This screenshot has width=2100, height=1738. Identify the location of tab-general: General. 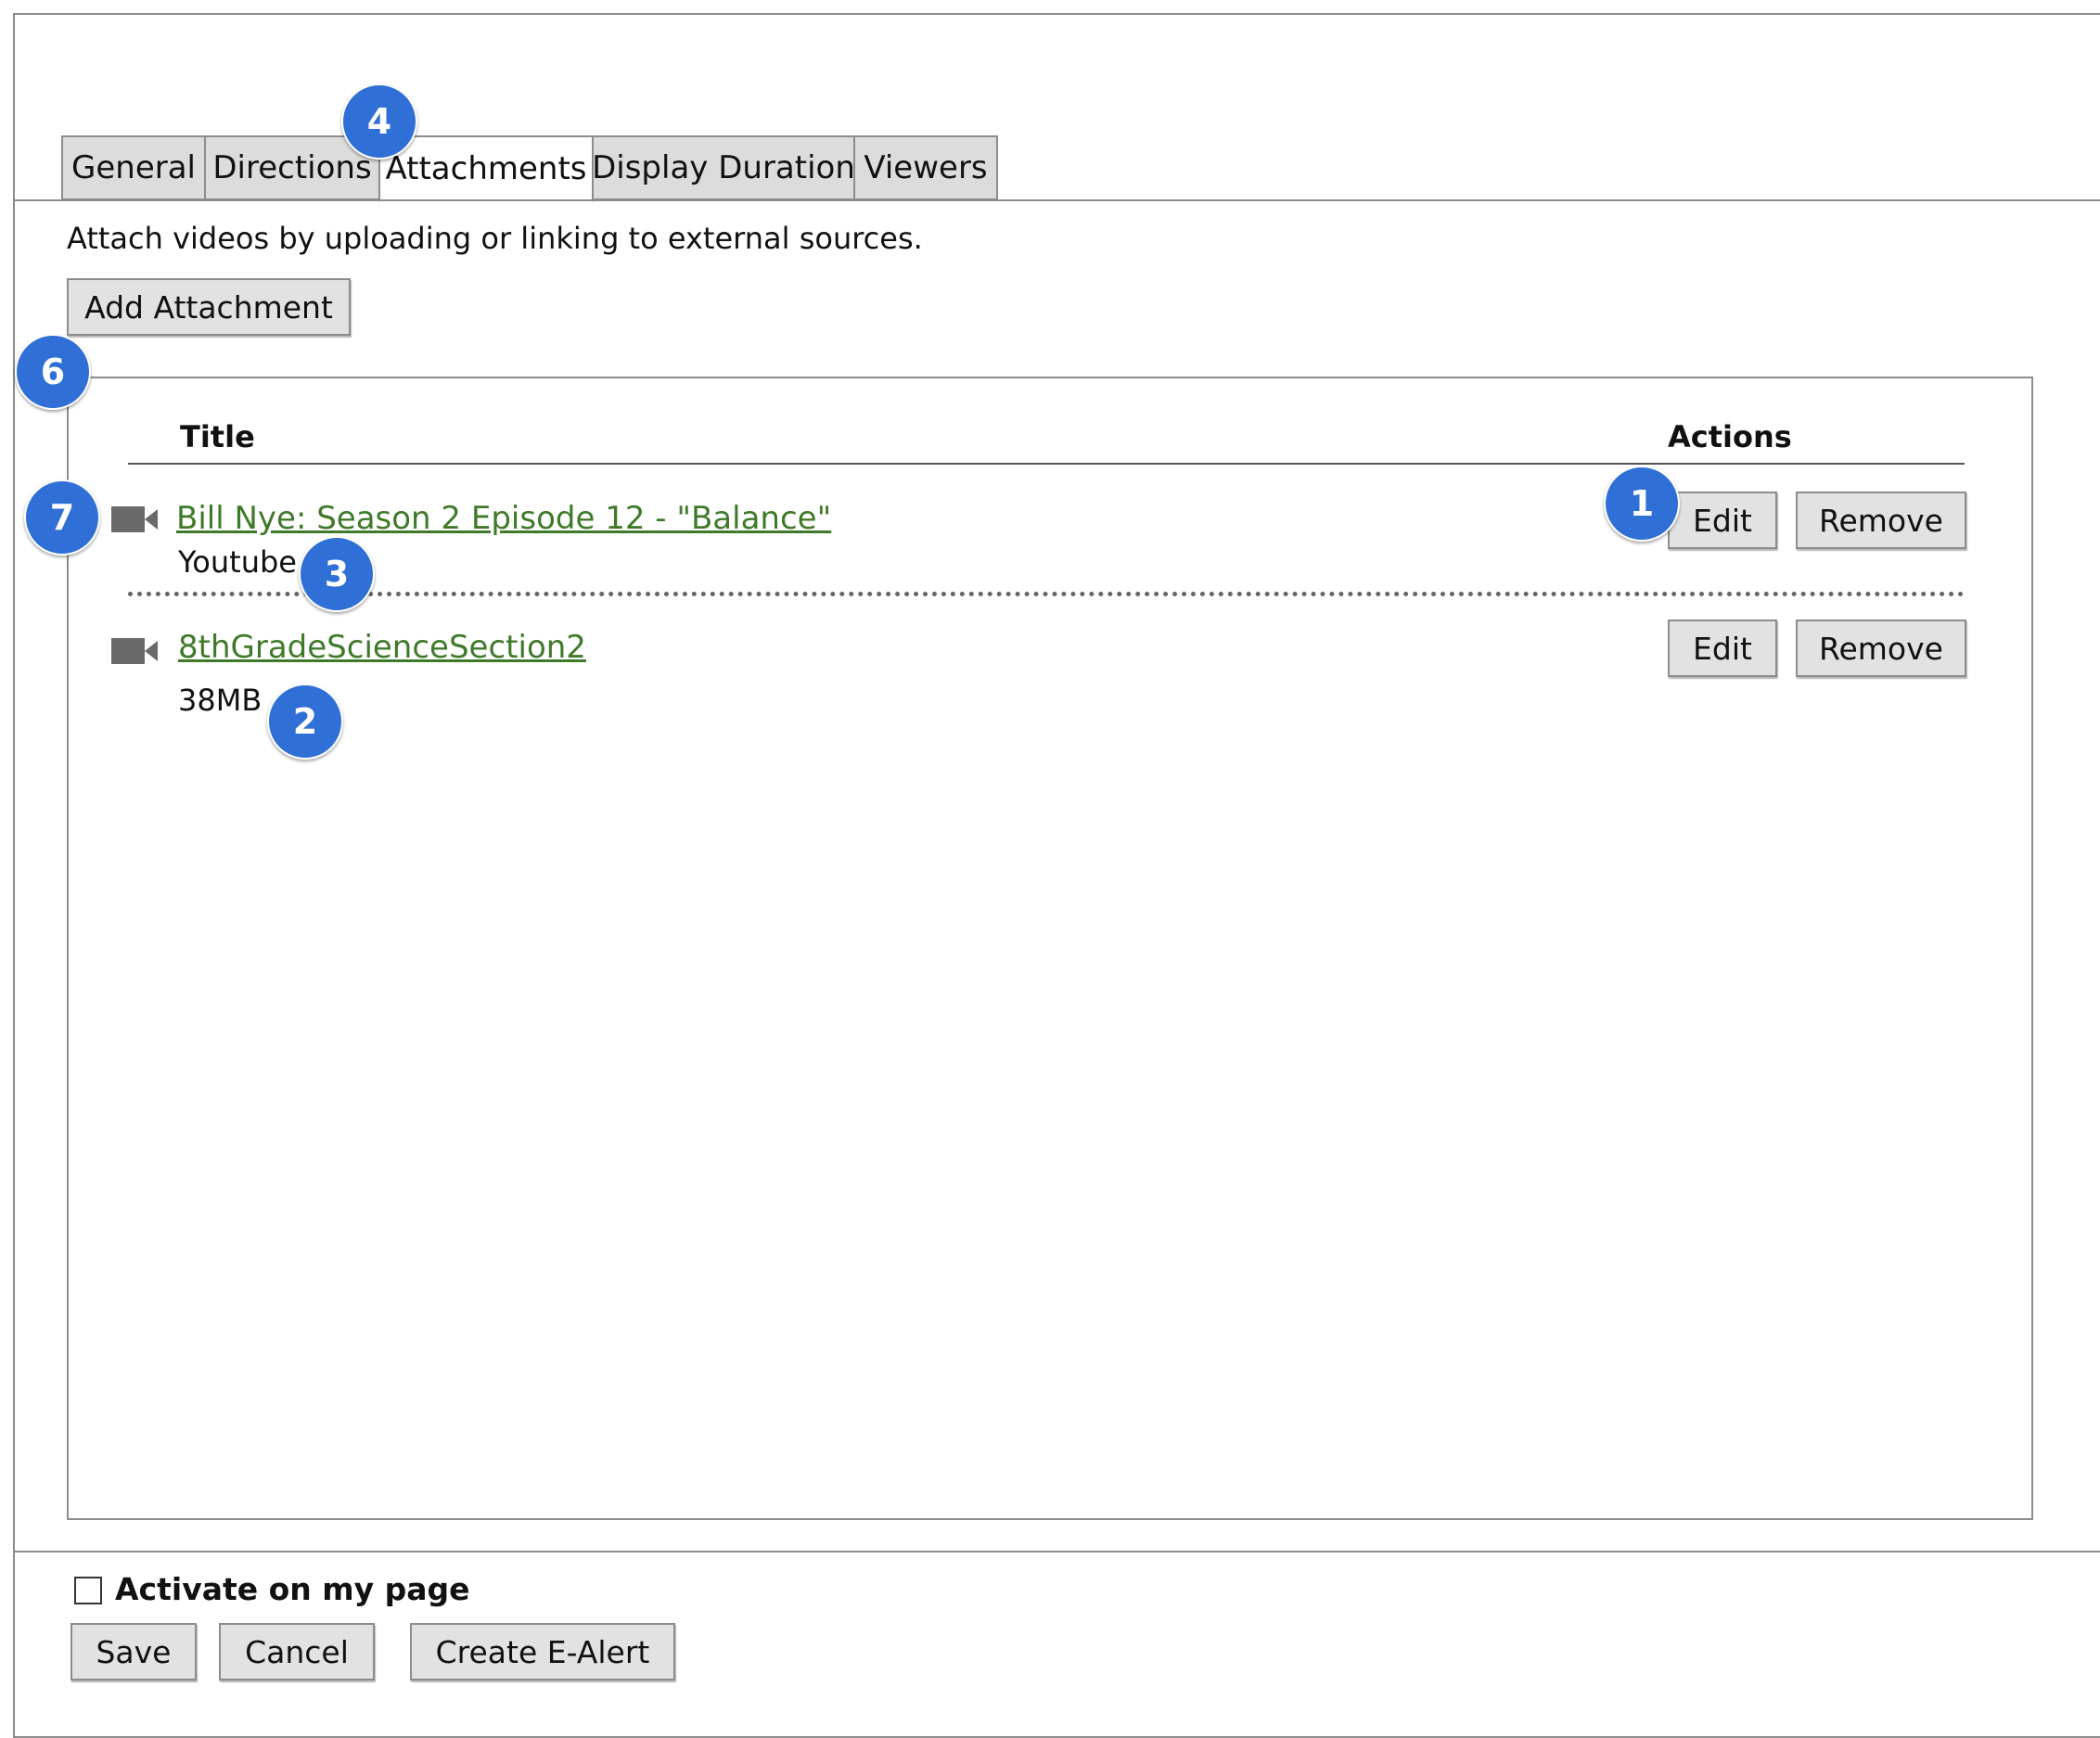
(133, 167).